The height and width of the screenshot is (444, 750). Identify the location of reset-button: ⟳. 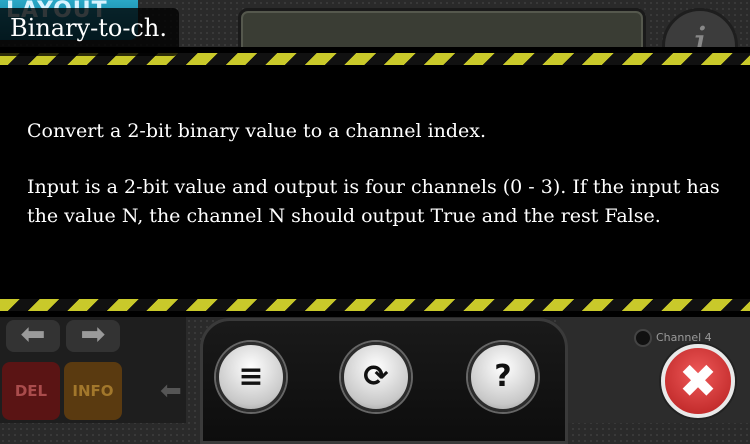
(376, 377).